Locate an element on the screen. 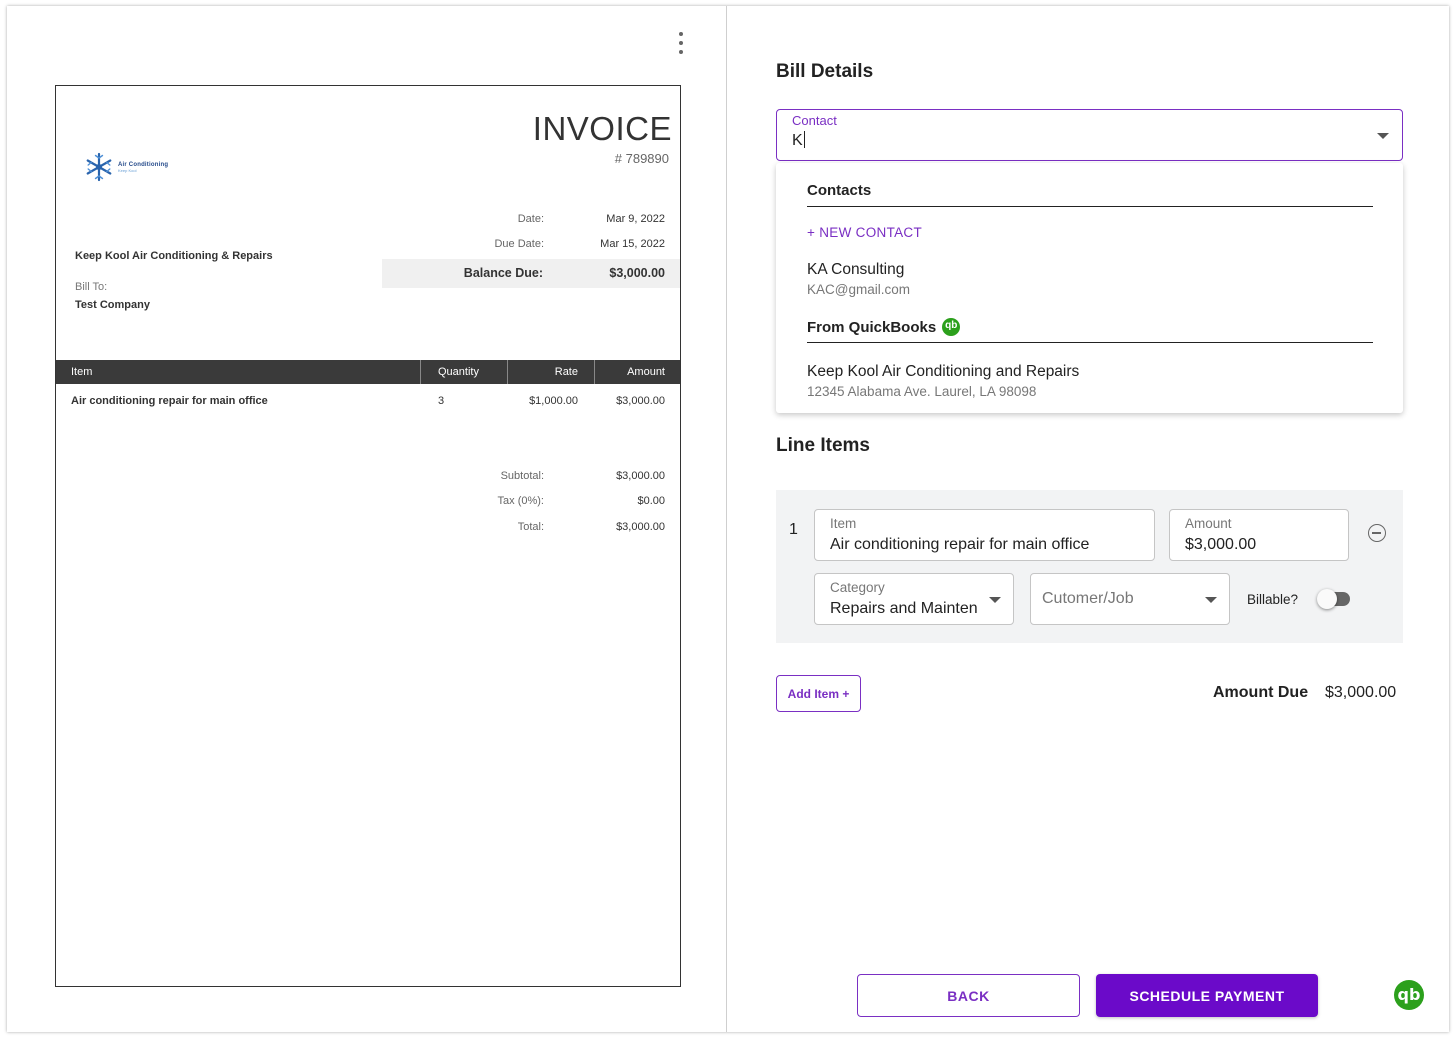 This screenshot has height=1040, width=1456. subtotal-label: Subtotal: is located at coordinates (522, 476).